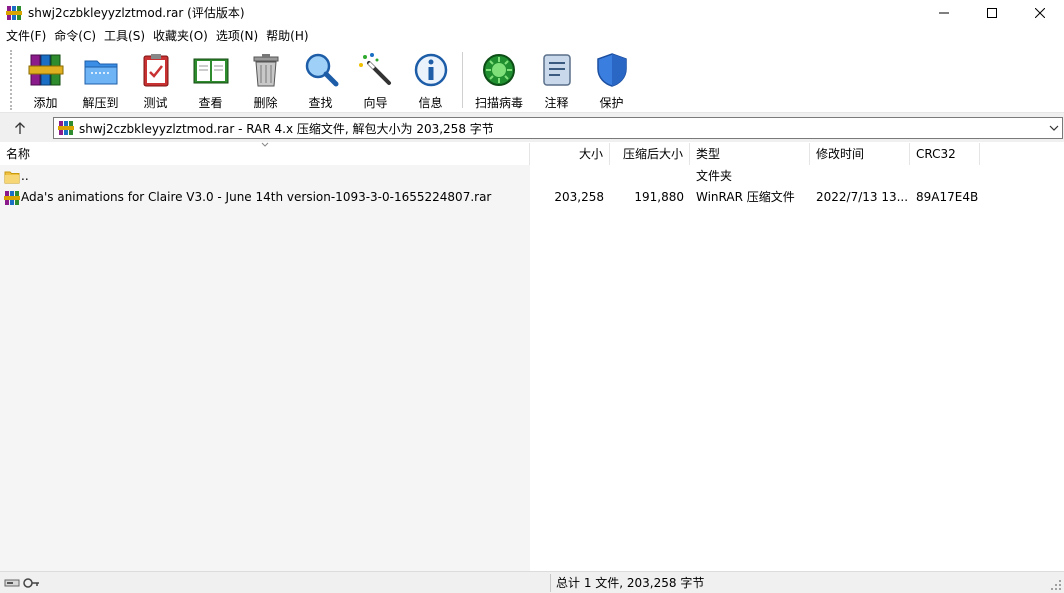  Describe the element at coordinates (374, 69) in the screenshot. I see `magic-wand-icon` at that location.